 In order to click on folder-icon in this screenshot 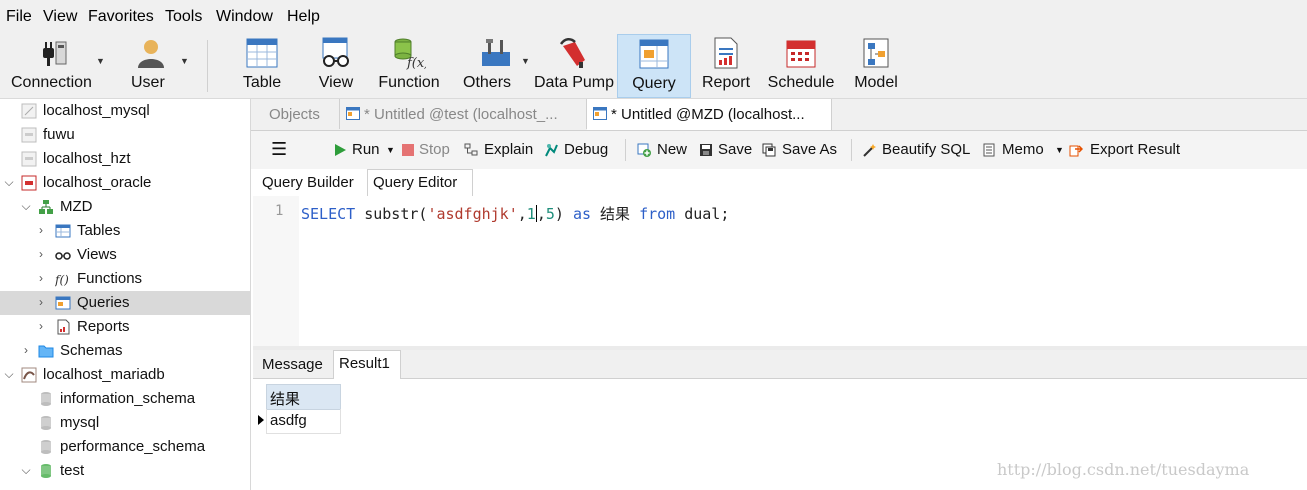, I will do `click(46, 351)`.